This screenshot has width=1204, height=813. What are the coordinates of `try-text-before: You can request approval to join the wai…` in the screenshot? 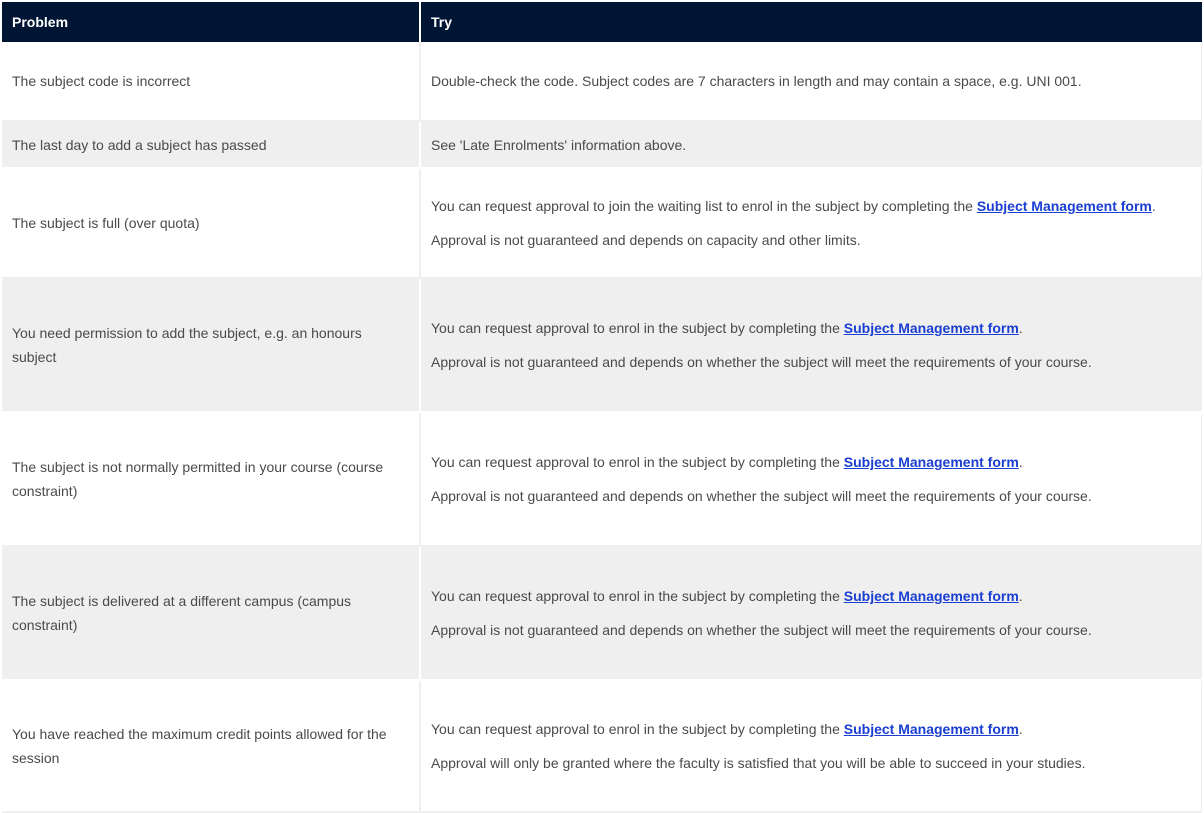 It's located at (704, 206).